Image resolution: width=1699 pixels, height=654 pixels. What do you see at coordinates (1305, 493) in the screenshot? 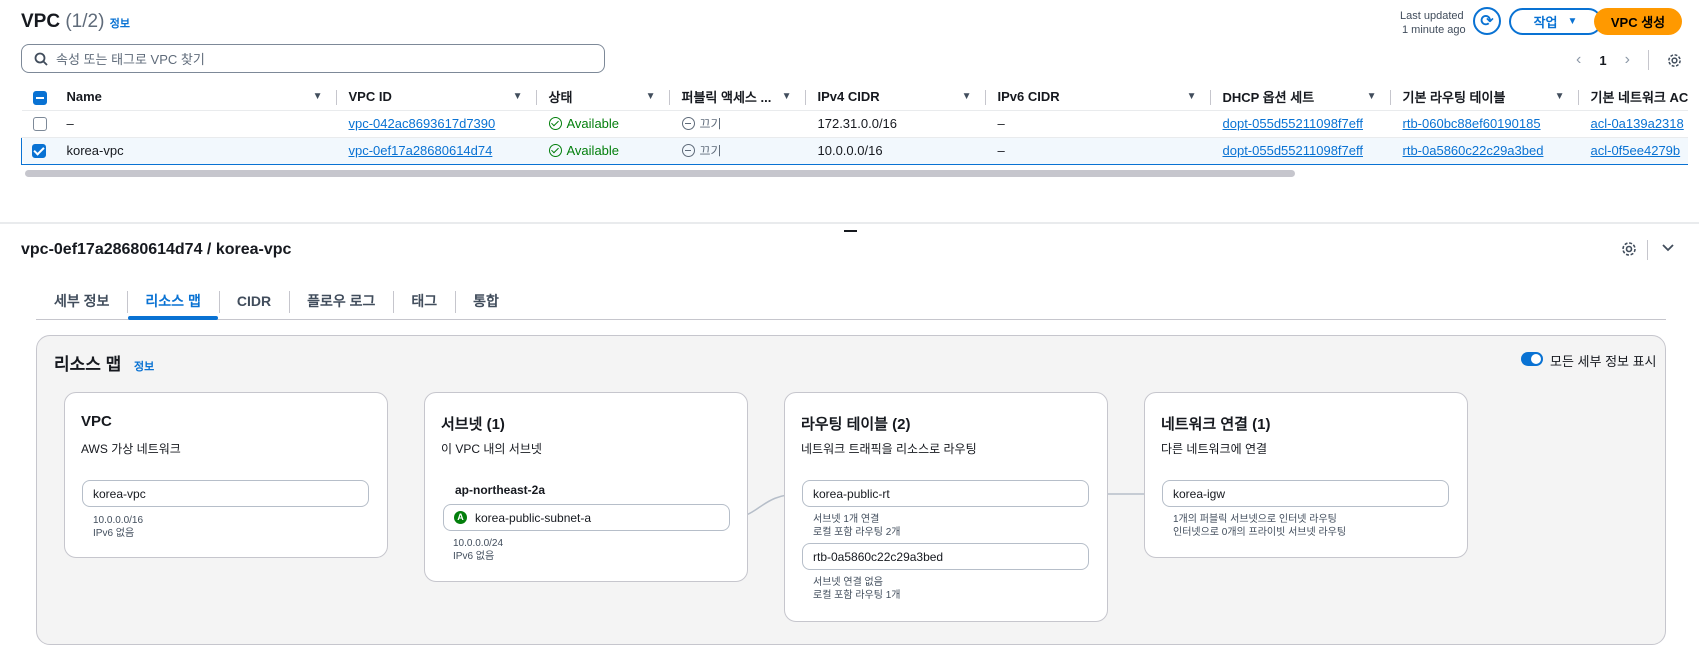
I see `internet-gateway-node: korea-igw` at bounding box center [1305, 493].